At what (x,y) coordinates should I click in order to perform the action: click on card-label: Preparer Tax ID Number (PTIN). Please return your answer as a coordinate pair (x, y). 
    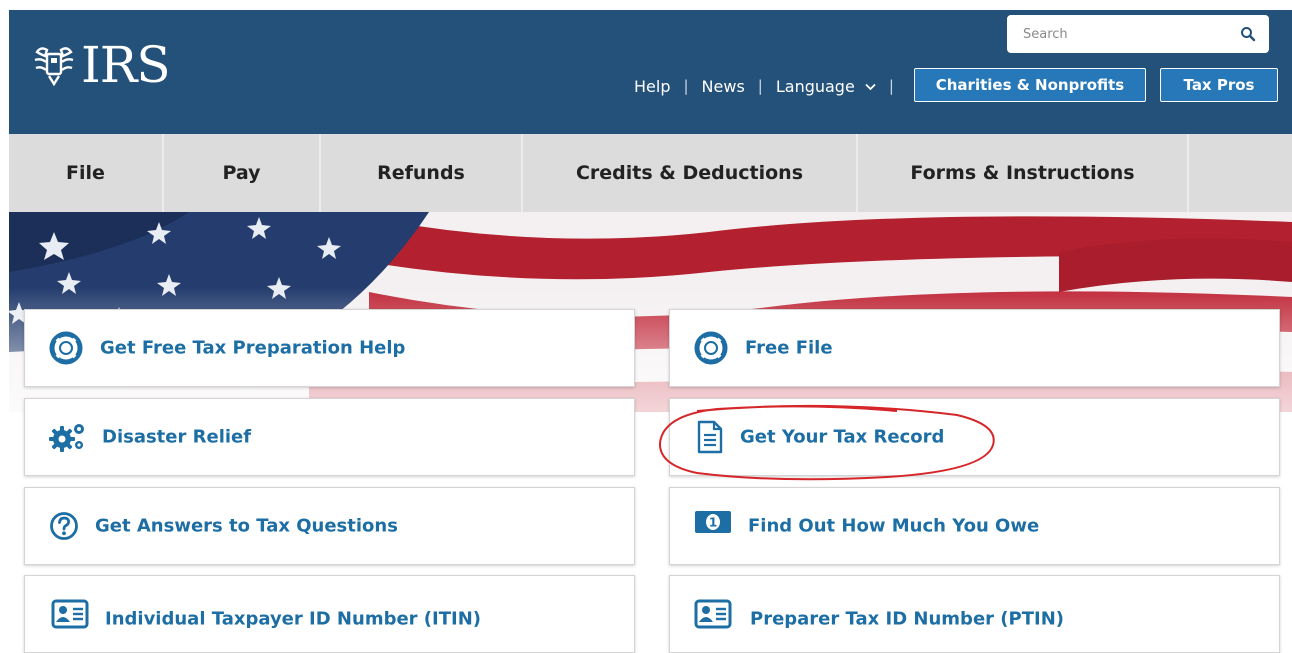
    Looking at the image, I should click on (907, 619).